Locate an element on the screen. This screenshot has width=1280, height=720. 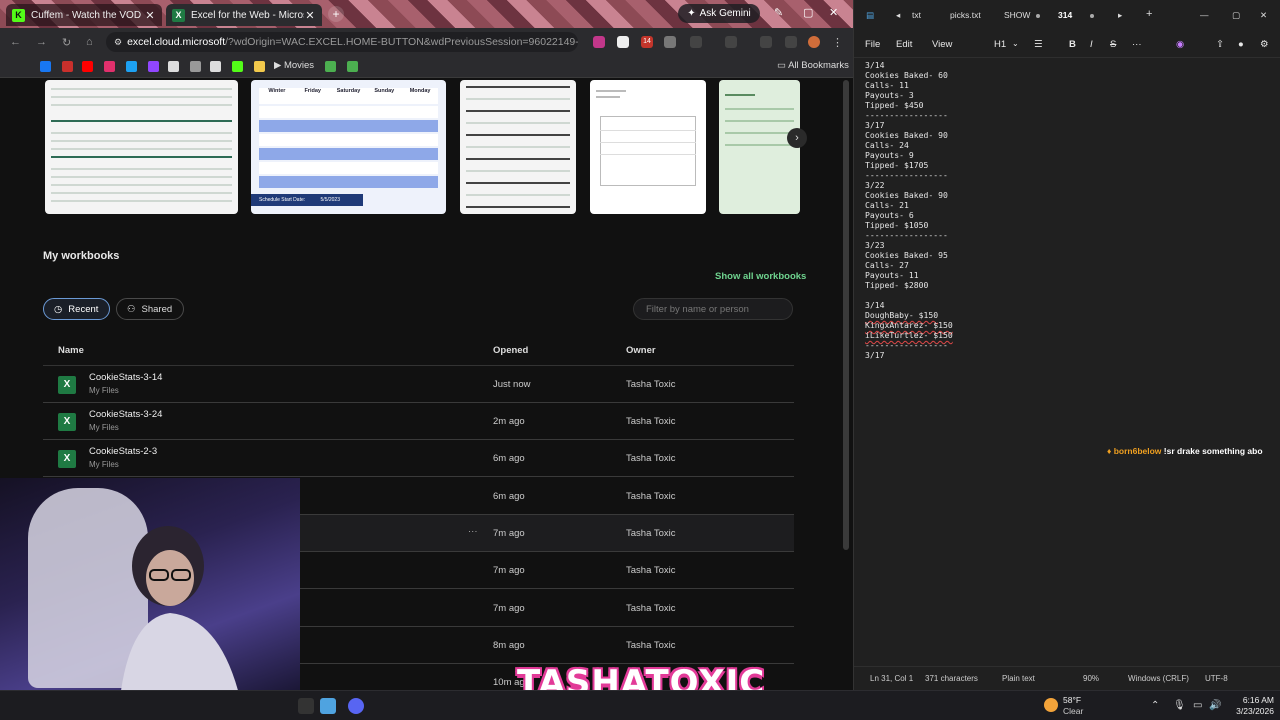
carousel-next-button: › is located at coordinates (797, 138).